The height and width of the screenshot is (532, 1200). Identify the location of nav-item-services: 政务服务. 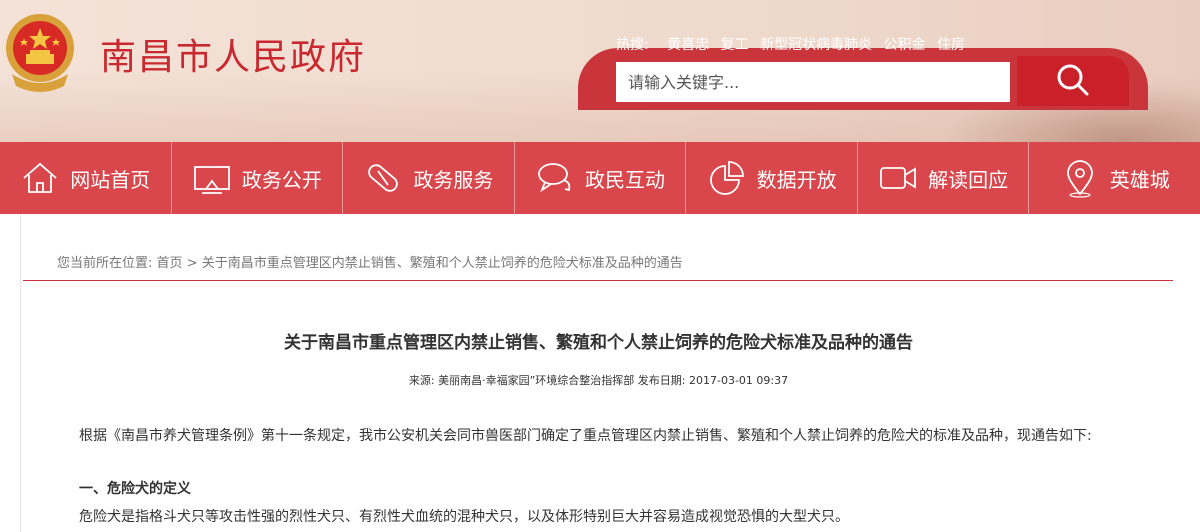
(429, 178).